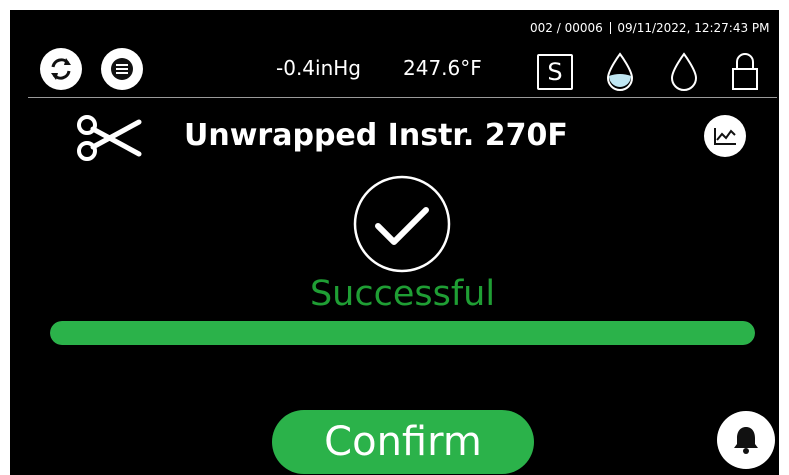 This screenshot has height=475, width=789. Describe the element at coordinates (109, 138) in the screenshot. I see `scissors-icon` at that location.